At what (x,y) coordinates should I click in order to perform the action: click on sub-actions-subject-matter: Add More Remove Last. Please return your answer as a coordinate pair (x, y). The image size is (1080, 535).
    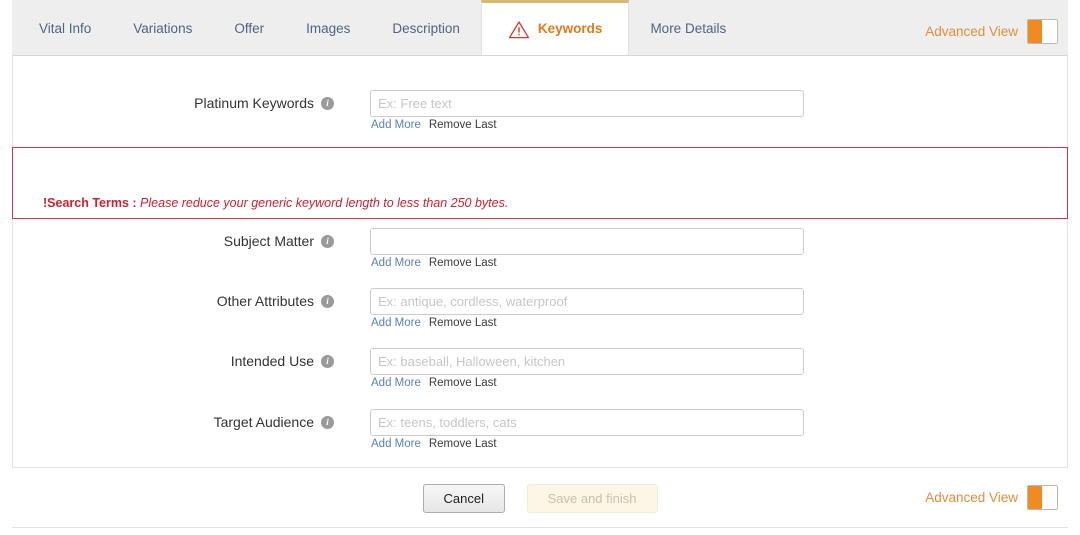
    Looking at the image, I should click on (434, 263).